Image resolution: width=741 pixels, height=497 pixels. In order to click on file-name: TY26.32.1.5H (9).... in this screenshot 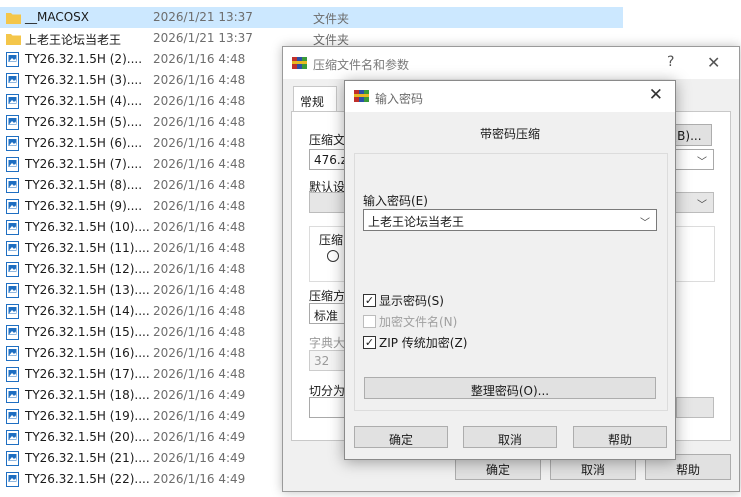, I will do `click(84, 206)`.